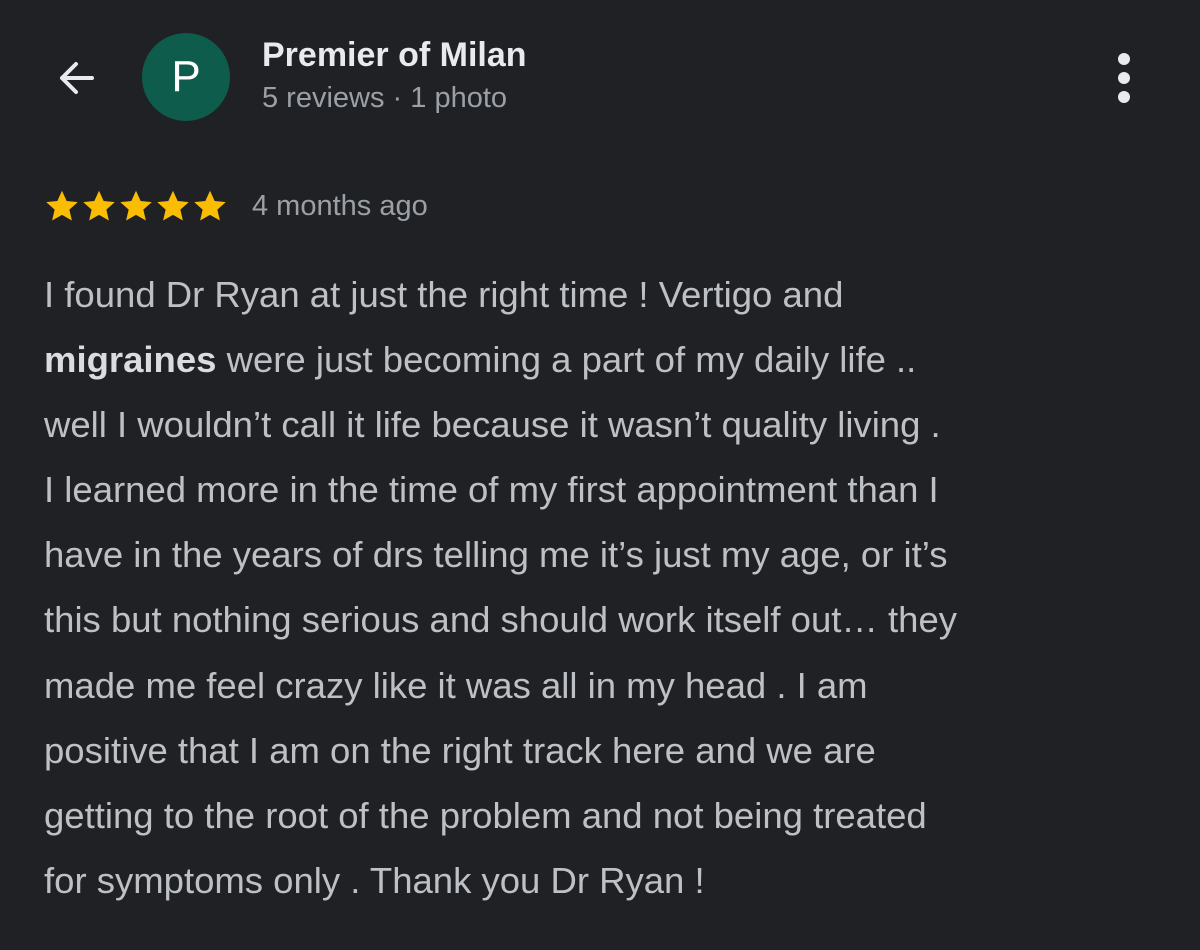 Image resolution: width=1200 pixels, height=950 pixels. Describe the element at coordinates (130, 360) in the screenshot. I see `highlighted-keyword: migraines` at that location.